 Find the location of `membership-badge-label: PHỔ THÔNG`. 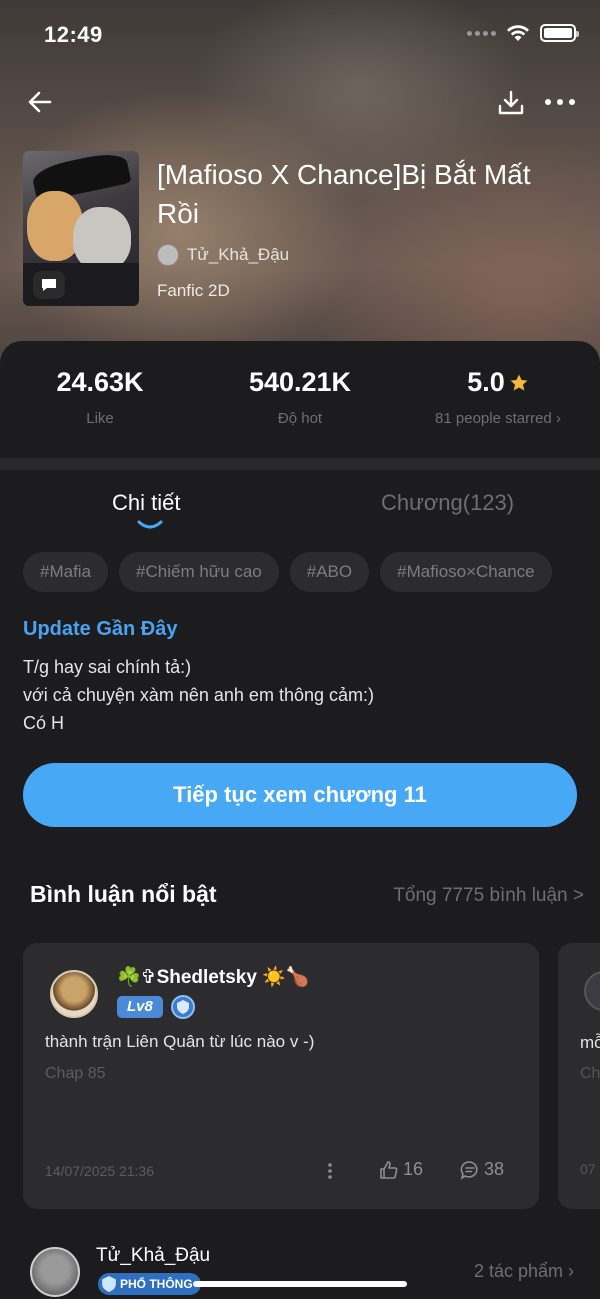

membership-badge-label: PHỔ THÔNG is located at coordinates (156, 1284).